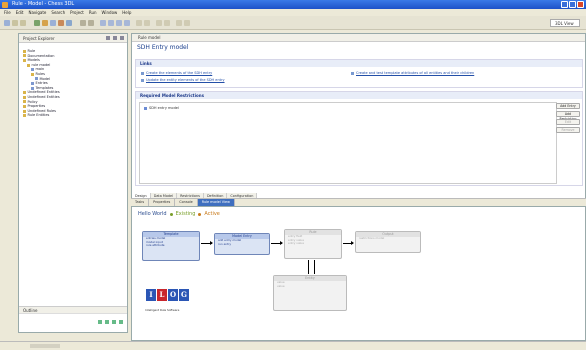 The height and width of the screenshot is (350, 586). Describe the element at coordinates (565, 23) in the screenshot. I see `perspective-switcher: 3DL View` at that location.